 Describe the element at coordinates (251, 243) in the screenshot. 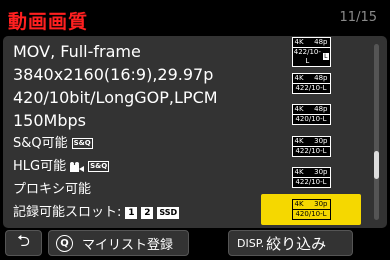

I see `disp-key-label: DISP.` at that location.